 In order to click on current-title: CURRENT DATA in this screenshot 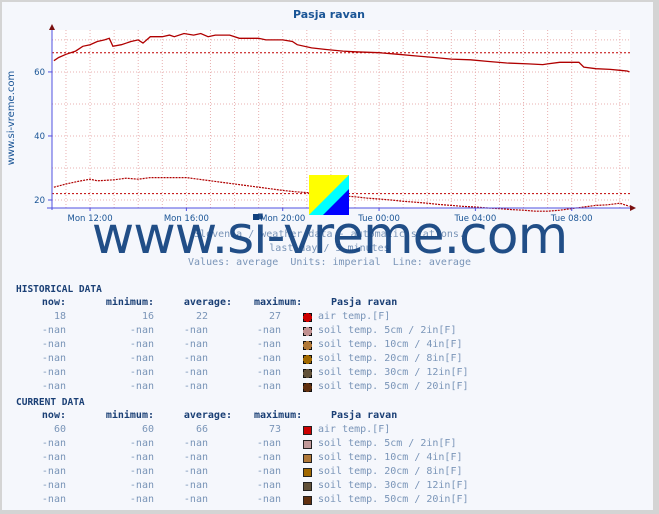, I will do `click(50, 402)`.